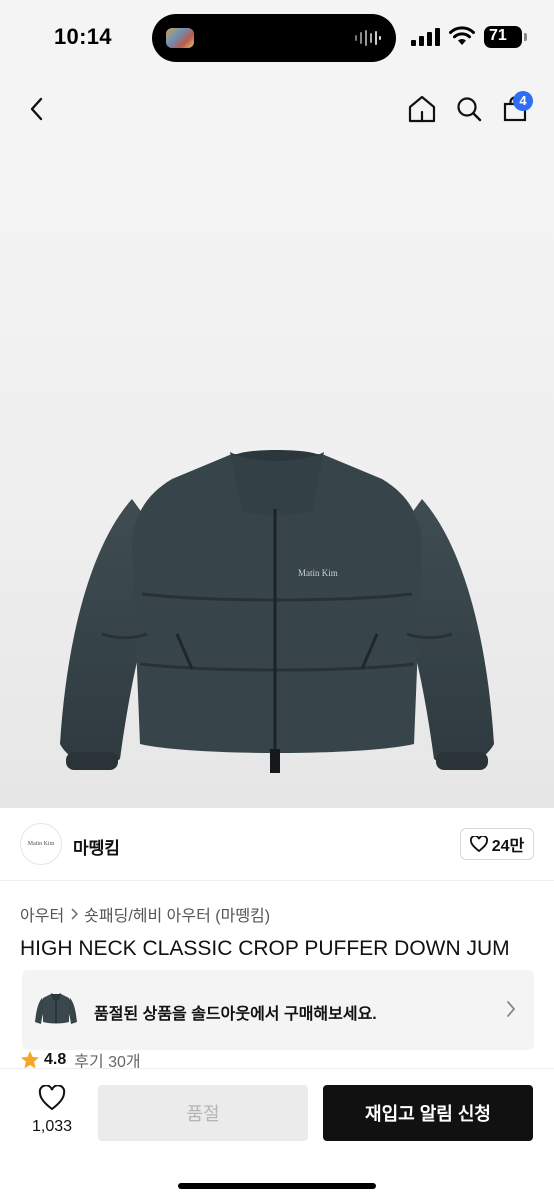 This screenshot has width=554, height=1200. Describe the element at coordinates (55, 1059) in the screenshot. I see `rating-score: 4.8` at that location.